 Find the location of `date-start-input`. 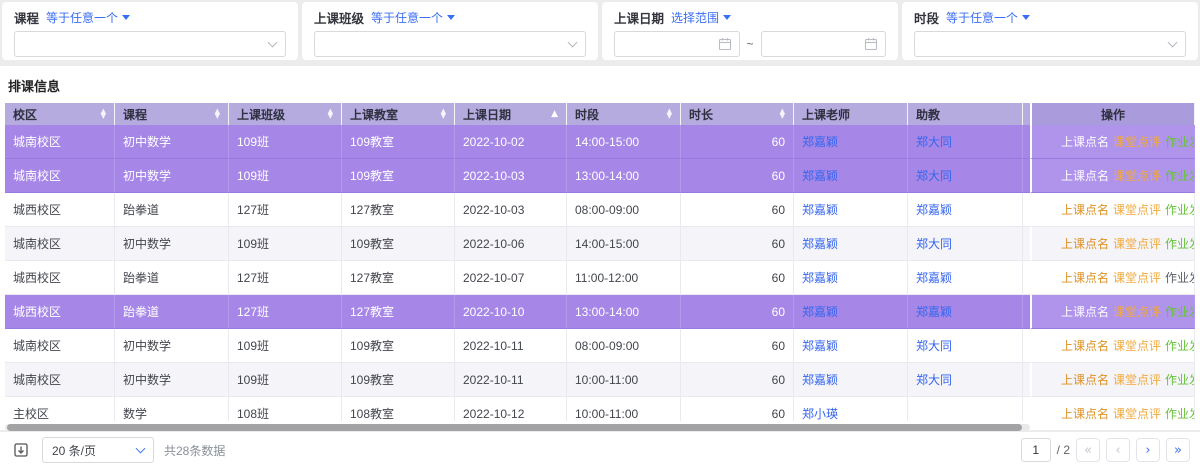

date-start-input is located at coordinates (677, 44).